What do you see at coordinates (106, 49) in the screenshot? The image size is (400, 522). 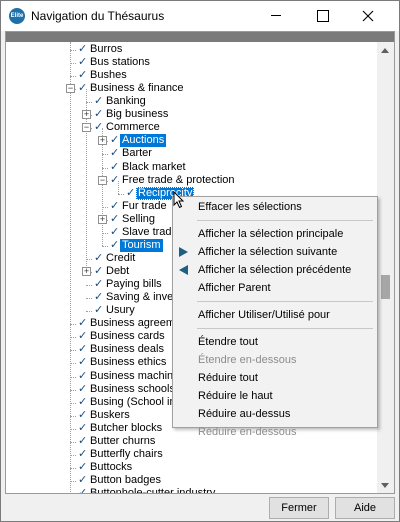 I see `tree-node-label: Burros` at bounding box center [106, 49].